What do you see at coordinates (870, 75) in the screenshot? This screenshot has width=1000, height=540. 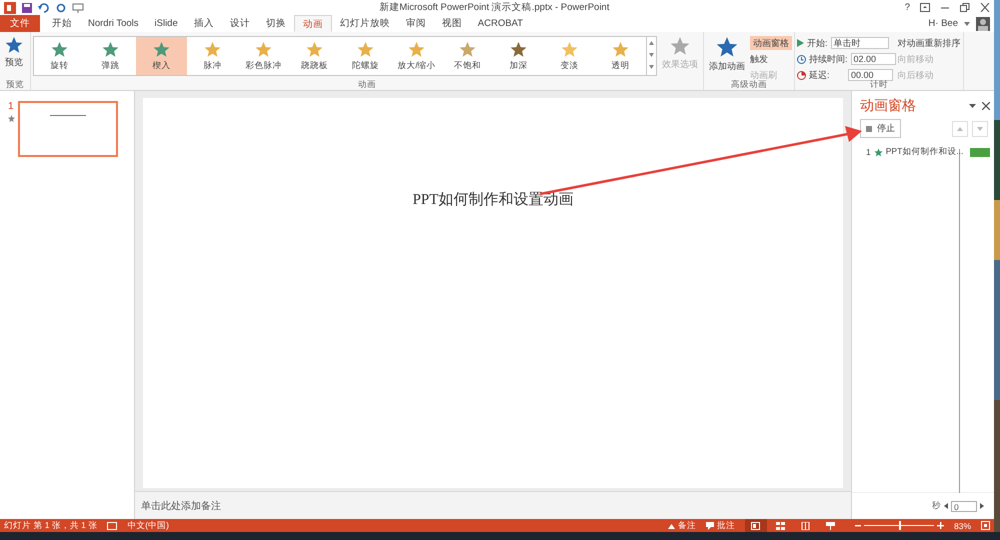 I see `delay-field: 00.00` at bounding box center [870, 75].